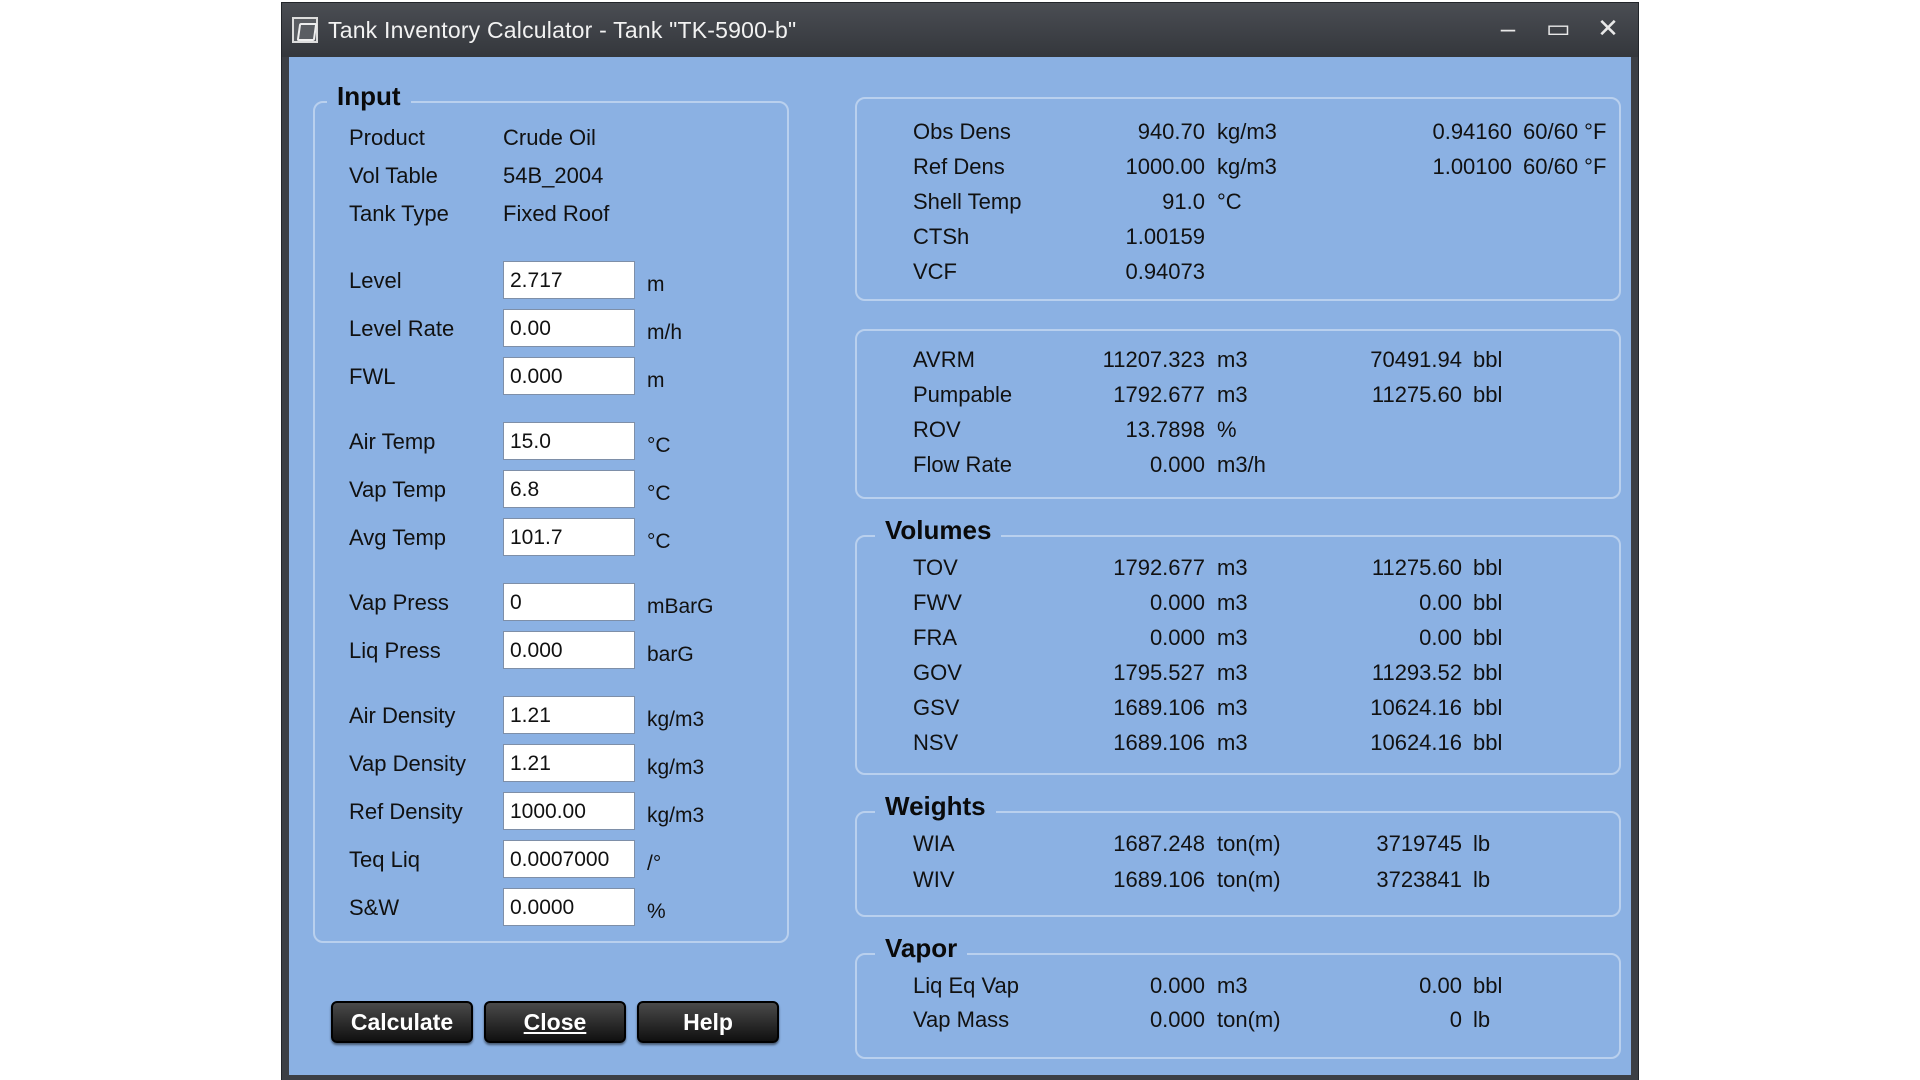  Describe the element at coordinates (941, 236) in the screenshot. I see `ctsh-label: CTSh` at that location.